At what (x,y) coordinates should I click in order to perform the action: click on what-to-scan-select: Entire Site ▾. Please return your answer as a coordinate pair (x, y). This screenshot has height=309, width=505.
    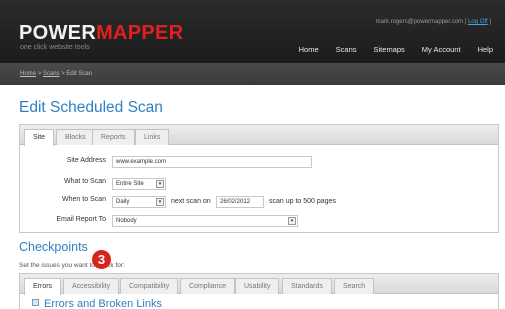
    Looking at the image, I should click on (139, 184).